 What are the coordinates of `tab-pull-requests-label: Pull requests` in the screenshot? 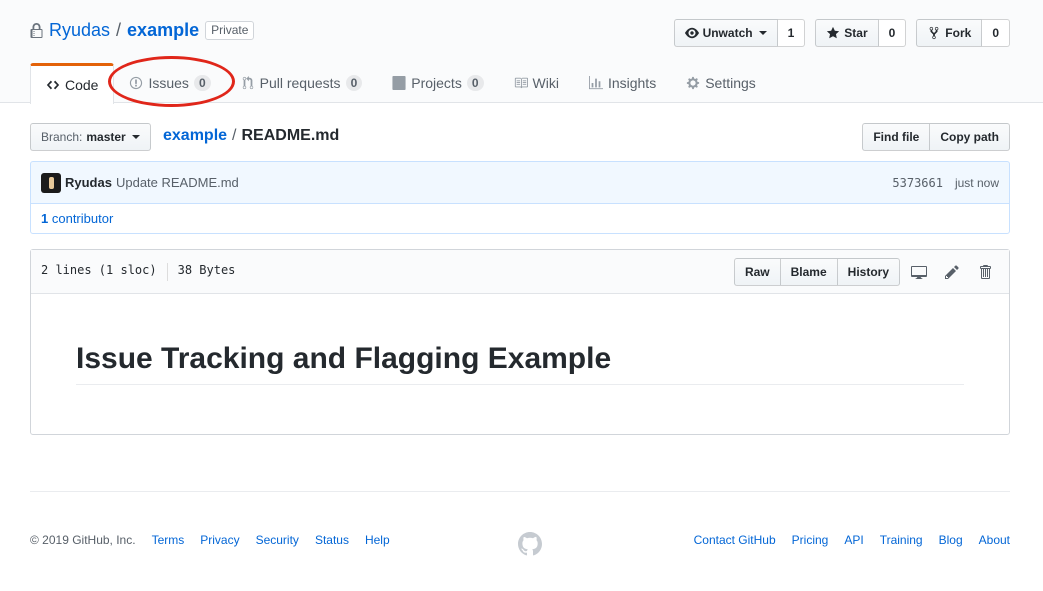 It's located at (300, 83).